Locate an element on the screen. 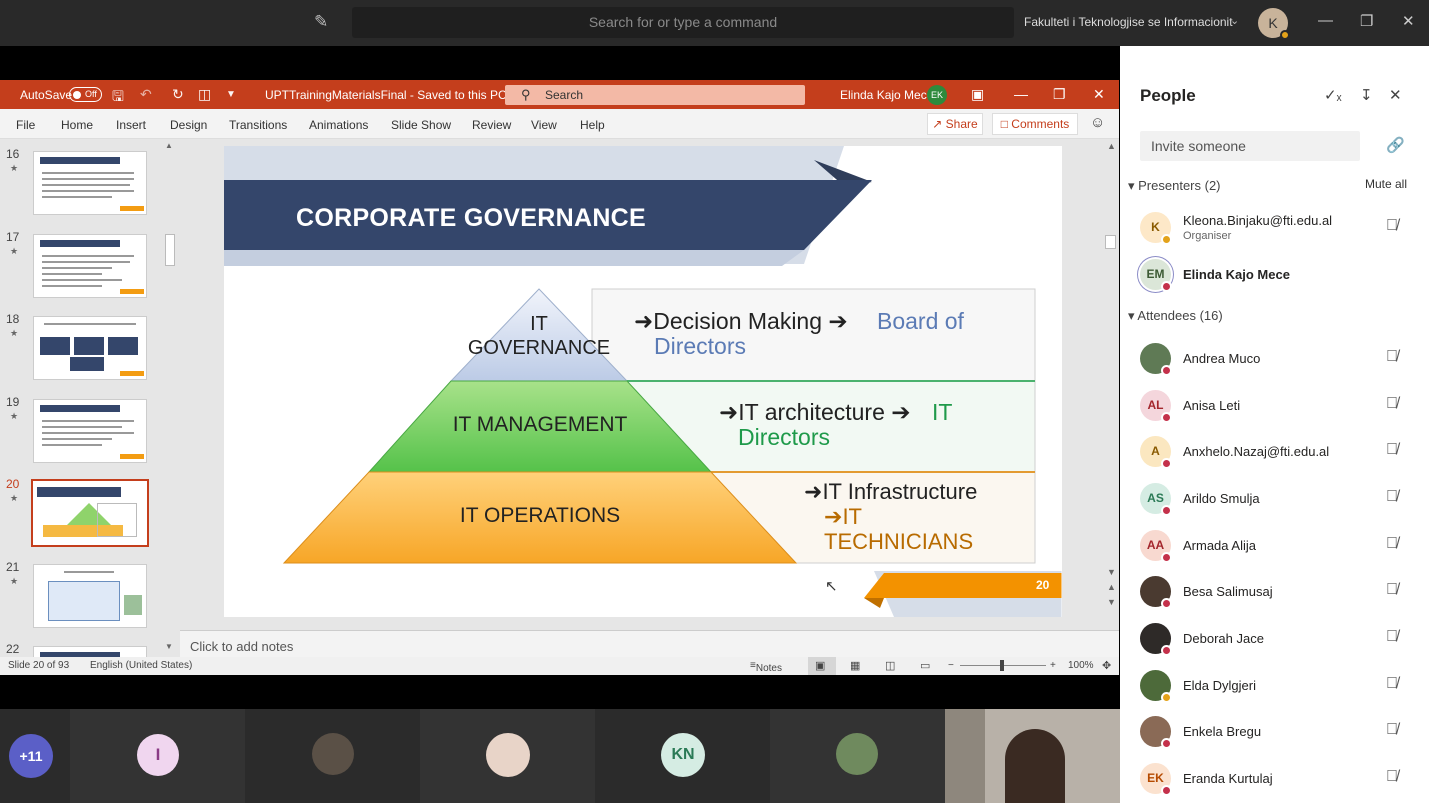 This screenshot has width=1429, height=803. present-icon: ◫ is located at coordinates (204, 94).